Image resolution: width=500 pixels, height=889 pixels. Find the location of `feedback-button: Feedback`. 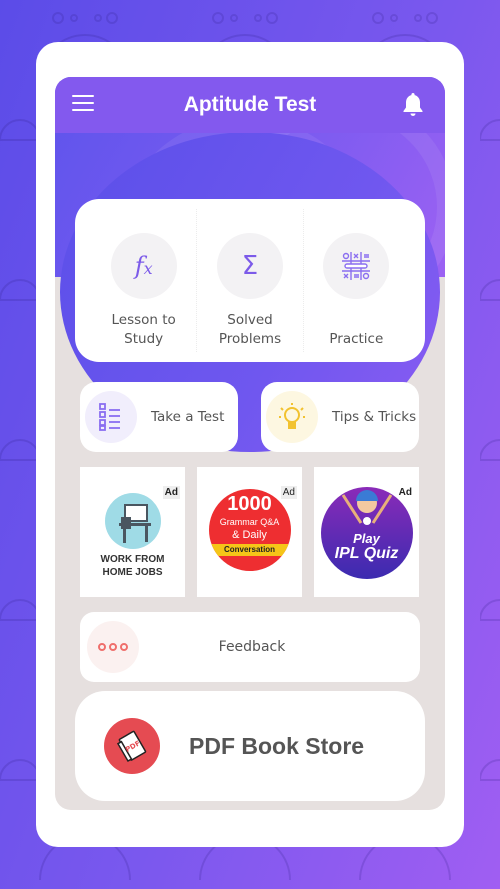

feedback-button: Feedback is located at coordinates (250, 647).